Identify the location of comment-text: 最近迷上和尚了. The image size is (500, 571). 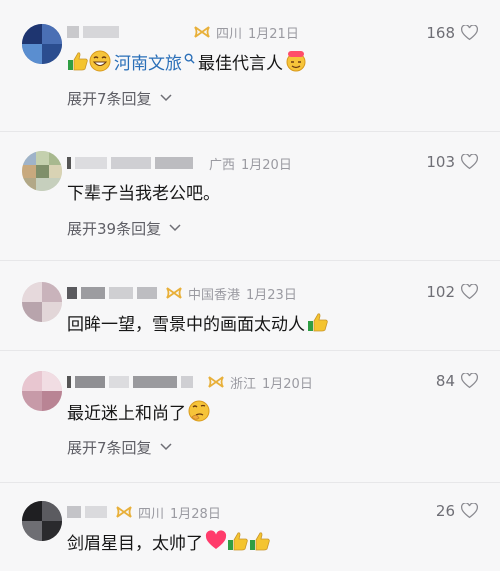
(138, 411).